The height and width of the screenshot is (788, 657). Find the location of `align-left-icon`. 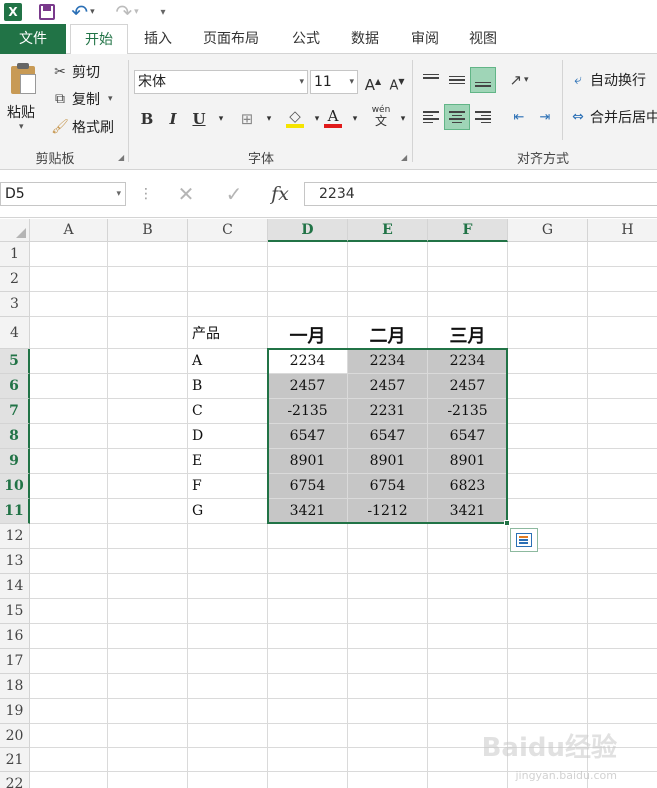

align-left-icon is located at coordinates (431, 117).